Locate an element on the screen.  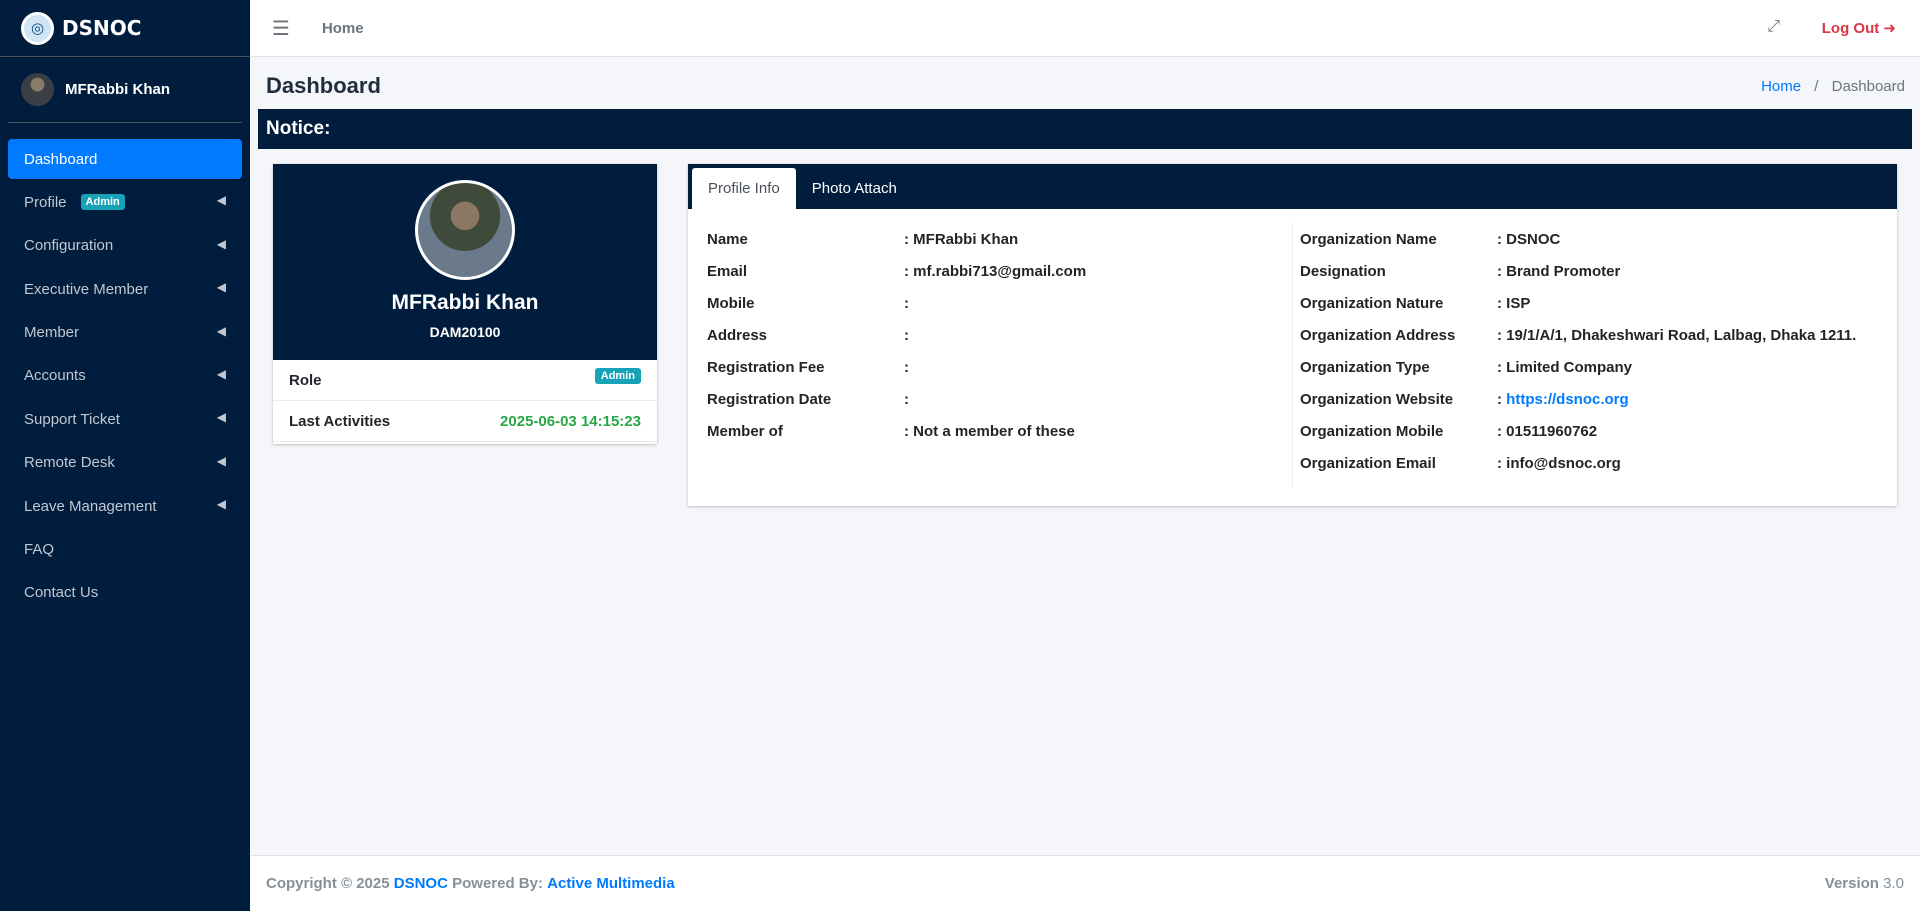
sidebar-item-executive-member: Executive Member ◀ is located at coordinates (125, 289).